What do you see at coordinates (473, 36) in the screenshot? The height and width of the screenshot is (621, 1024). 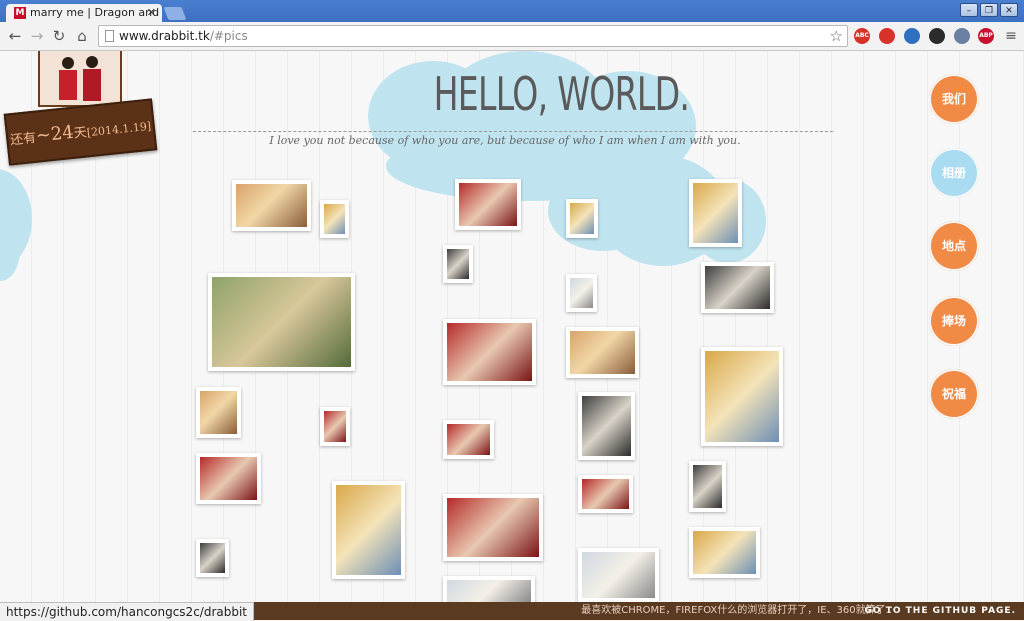 I see `address-bar: www.drabbit.tk/#pics ☆` at bounding box center [473, 36].